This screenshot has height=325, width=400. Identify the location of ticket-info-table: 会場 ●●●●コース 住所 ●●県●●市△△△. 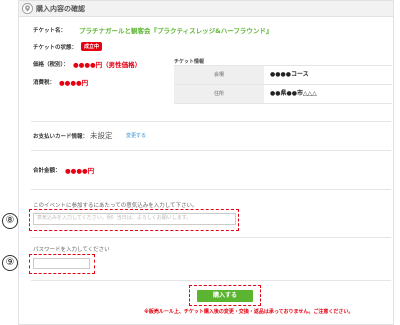
(283, 84).